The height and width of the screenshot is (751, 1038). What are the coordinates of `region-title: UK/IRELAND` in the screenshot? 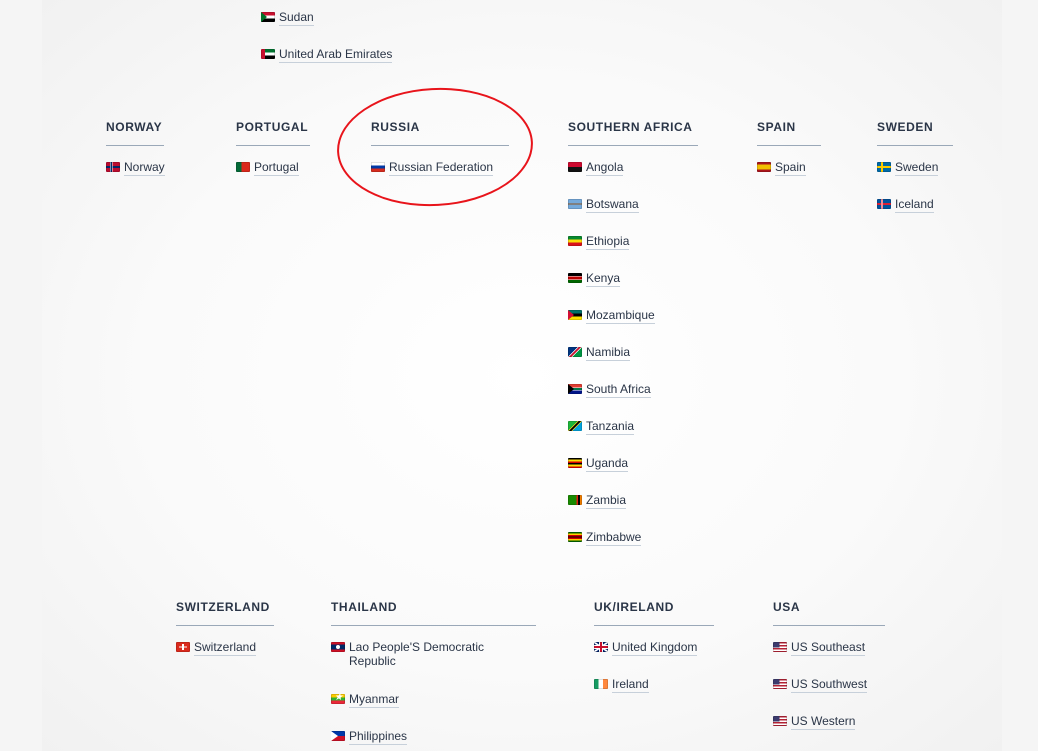 It's located at (654, 613).